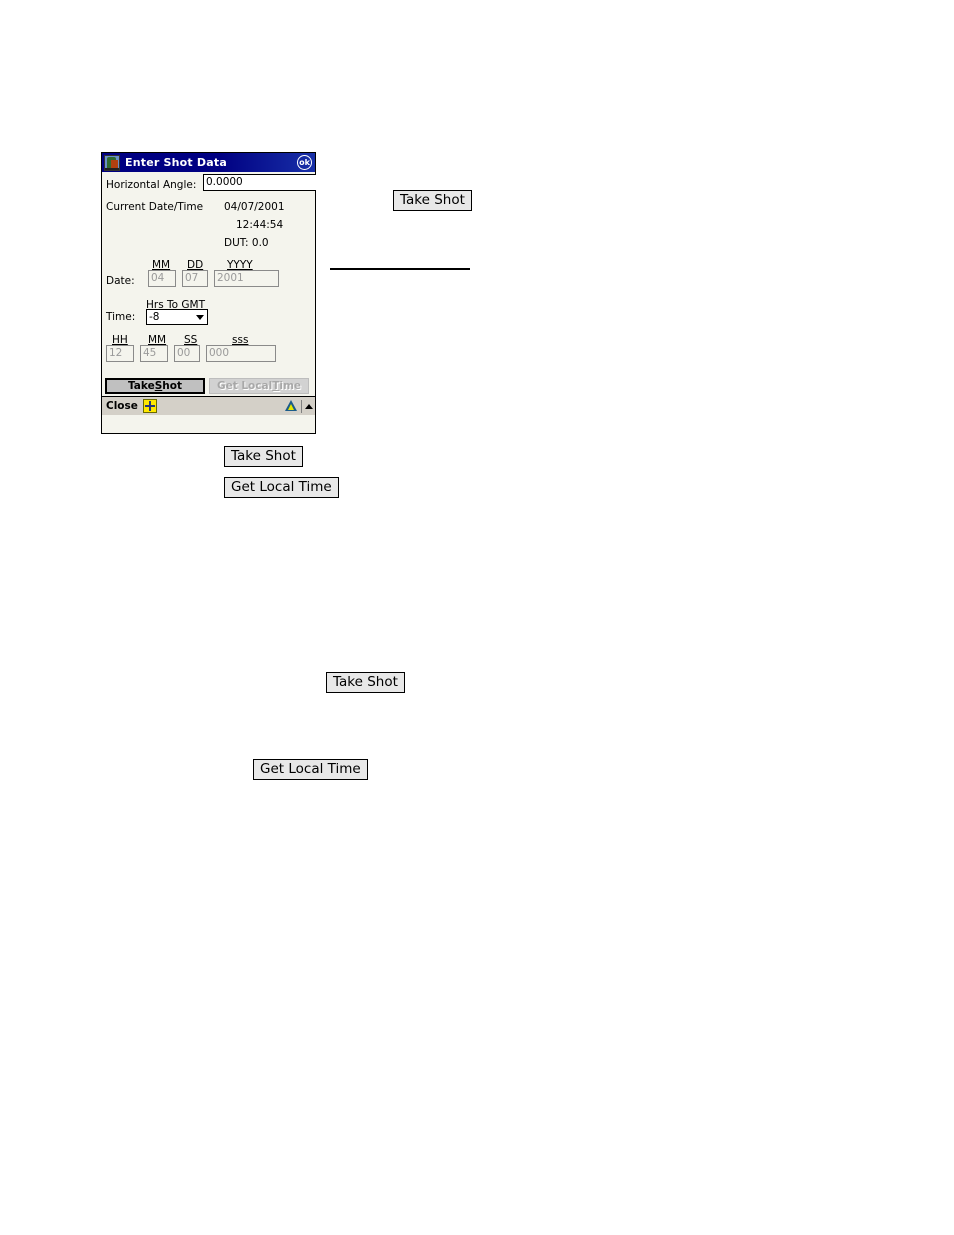  I want to click on date-mm-header: MM, so click(161, 265).